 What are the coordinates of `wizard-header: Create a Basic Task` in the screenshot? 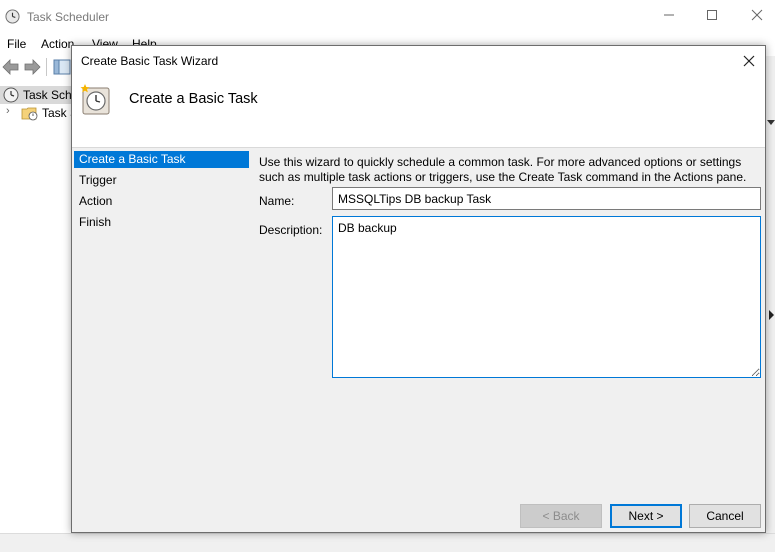 It's located at (418, 112).